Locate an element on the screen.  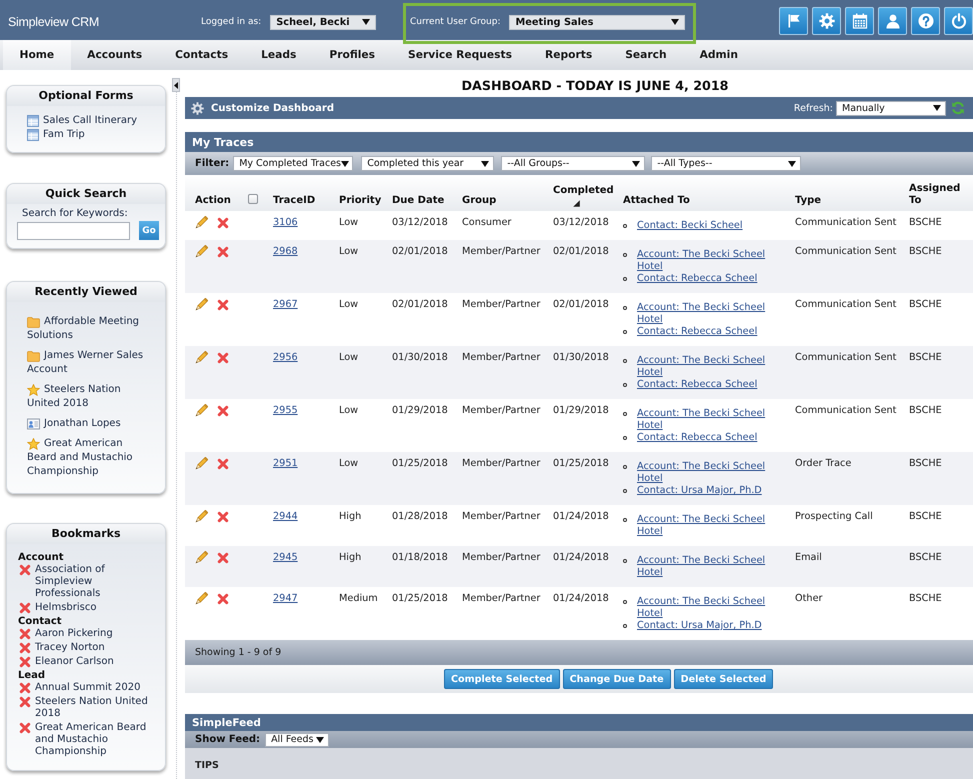
person-button is located at coordinates (892, 21).